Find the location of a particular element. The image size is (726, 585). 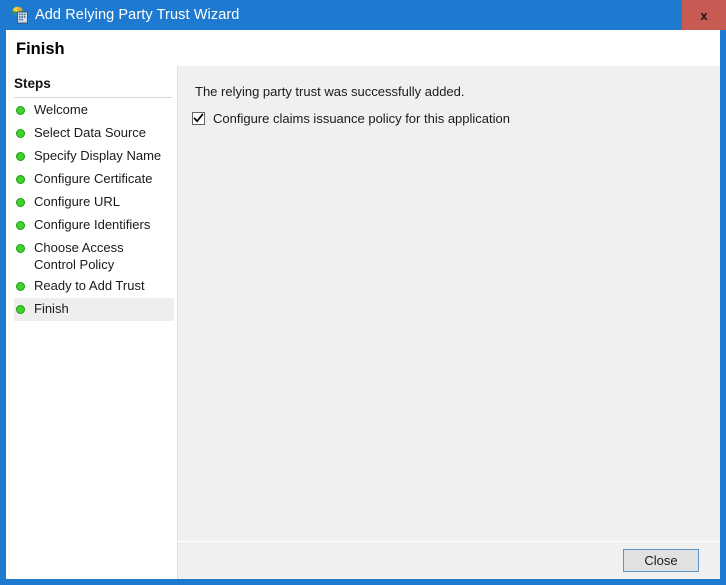

sidebar-item-label: Finish is located at coordinates (51, 308).